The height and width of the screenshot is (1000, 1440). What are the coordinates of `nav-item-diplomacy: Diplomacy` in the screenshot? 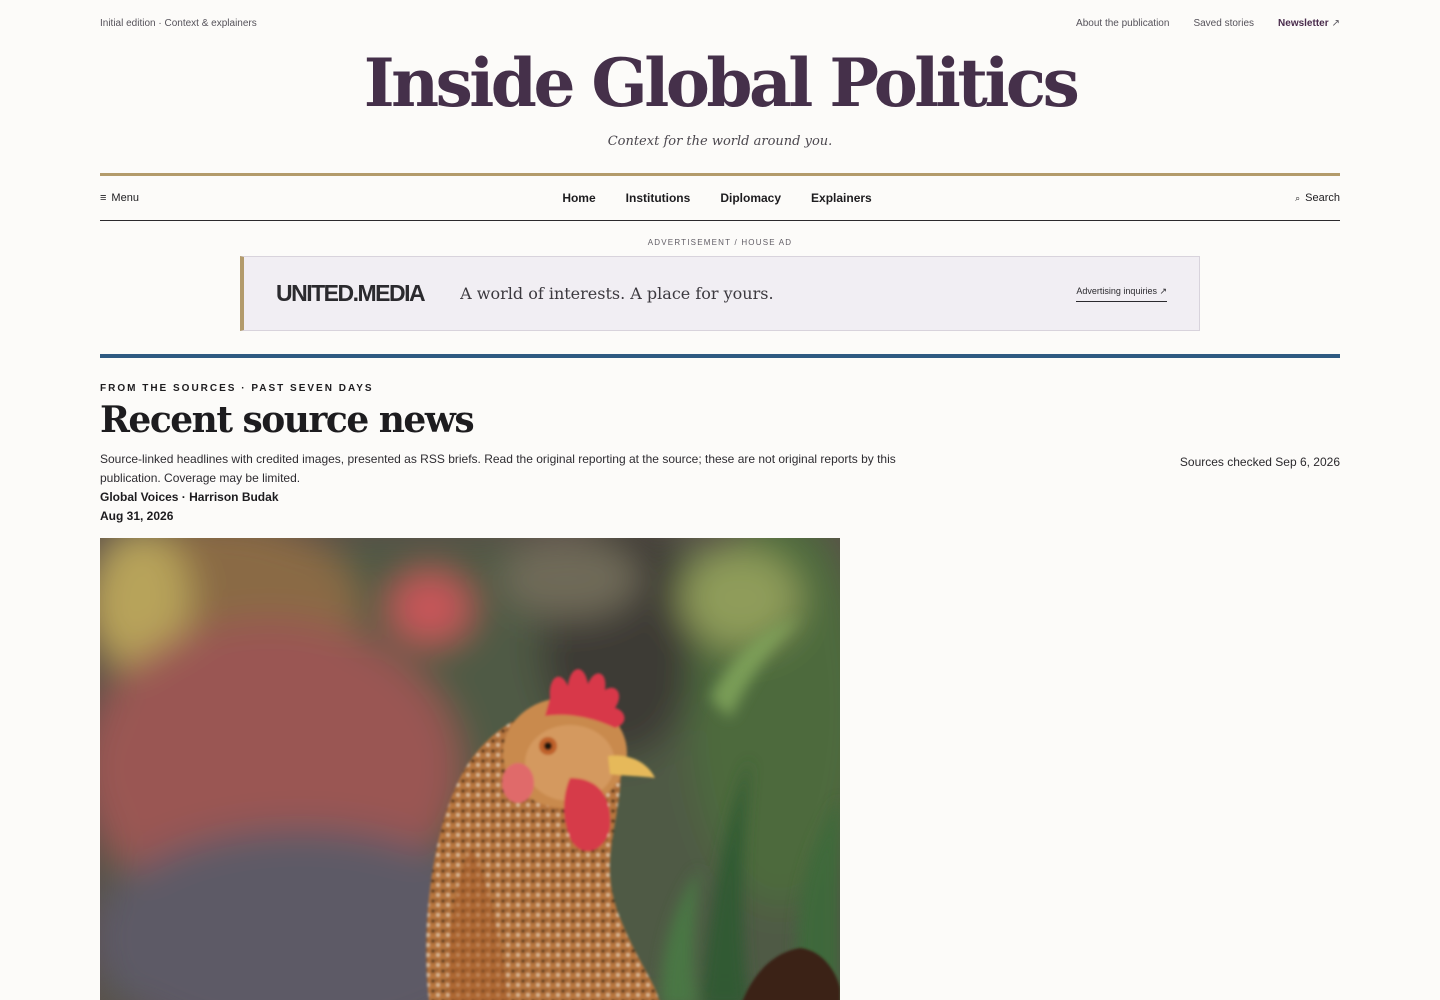 It's located at (750, 198).